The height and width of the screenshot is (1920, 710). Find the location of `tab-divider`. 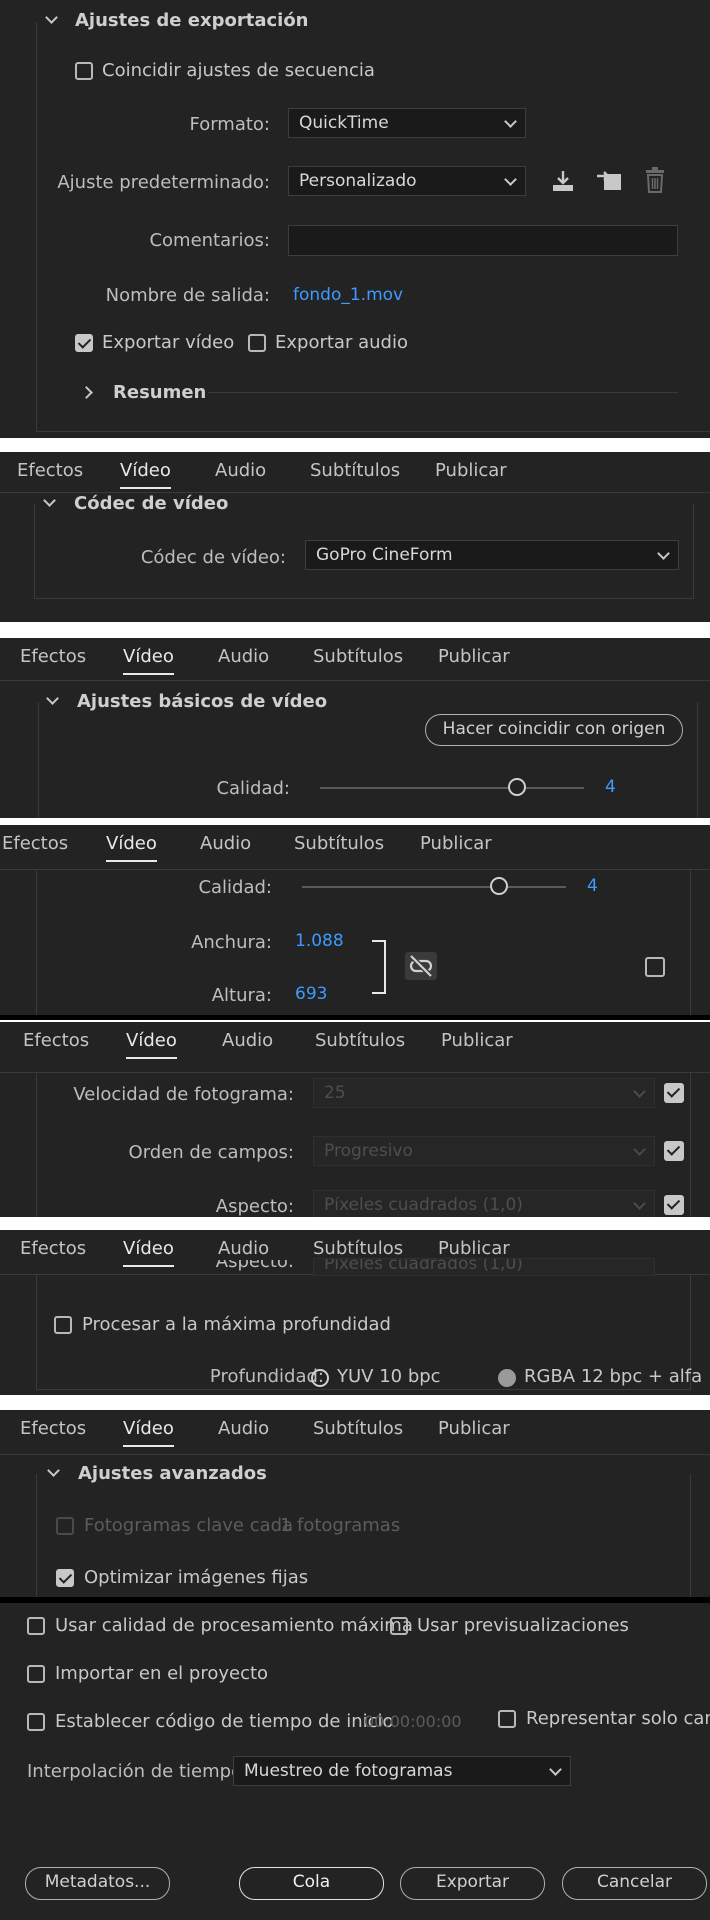

tab-divider is located at coordinates (355, 680).